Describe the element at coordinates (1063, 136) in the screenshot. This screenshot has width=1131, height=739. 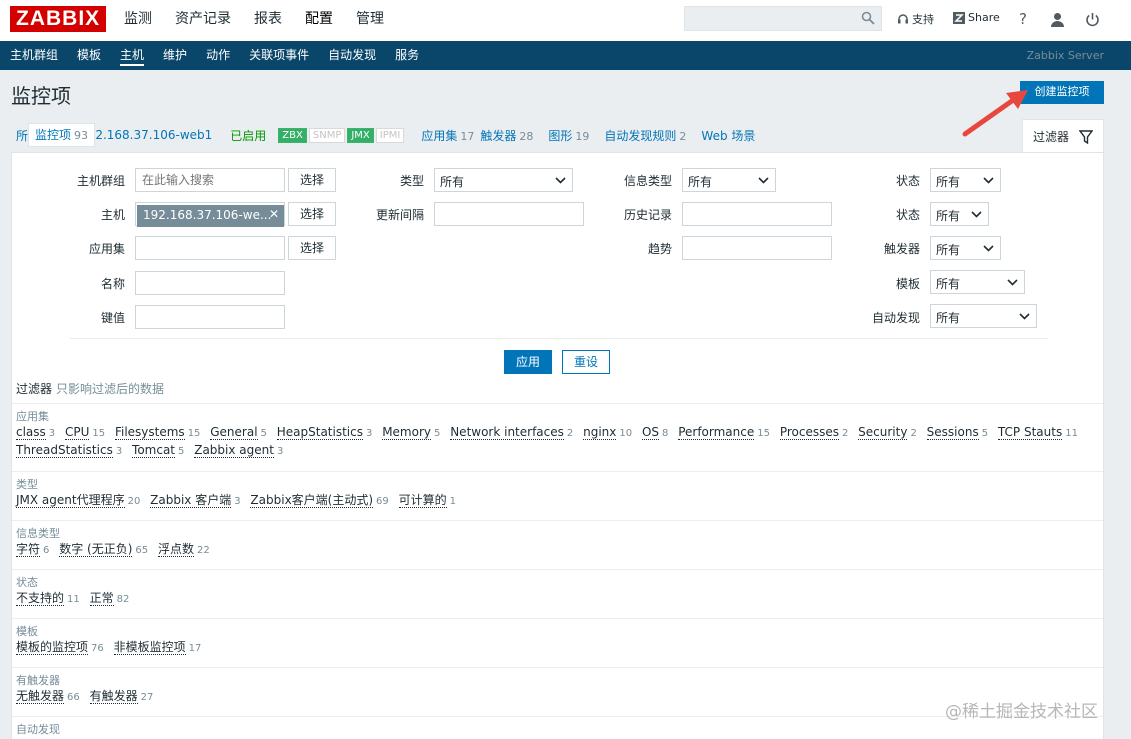
I see `filter-tab: 过滤器` at that location.